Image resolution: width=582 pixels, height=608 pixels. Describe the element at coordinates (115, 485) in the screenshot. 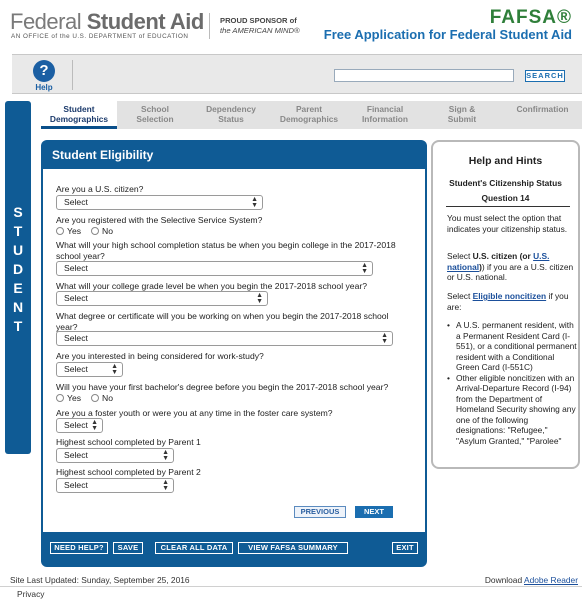

I see `parent2-select: Select ▲ ▼` at that location.